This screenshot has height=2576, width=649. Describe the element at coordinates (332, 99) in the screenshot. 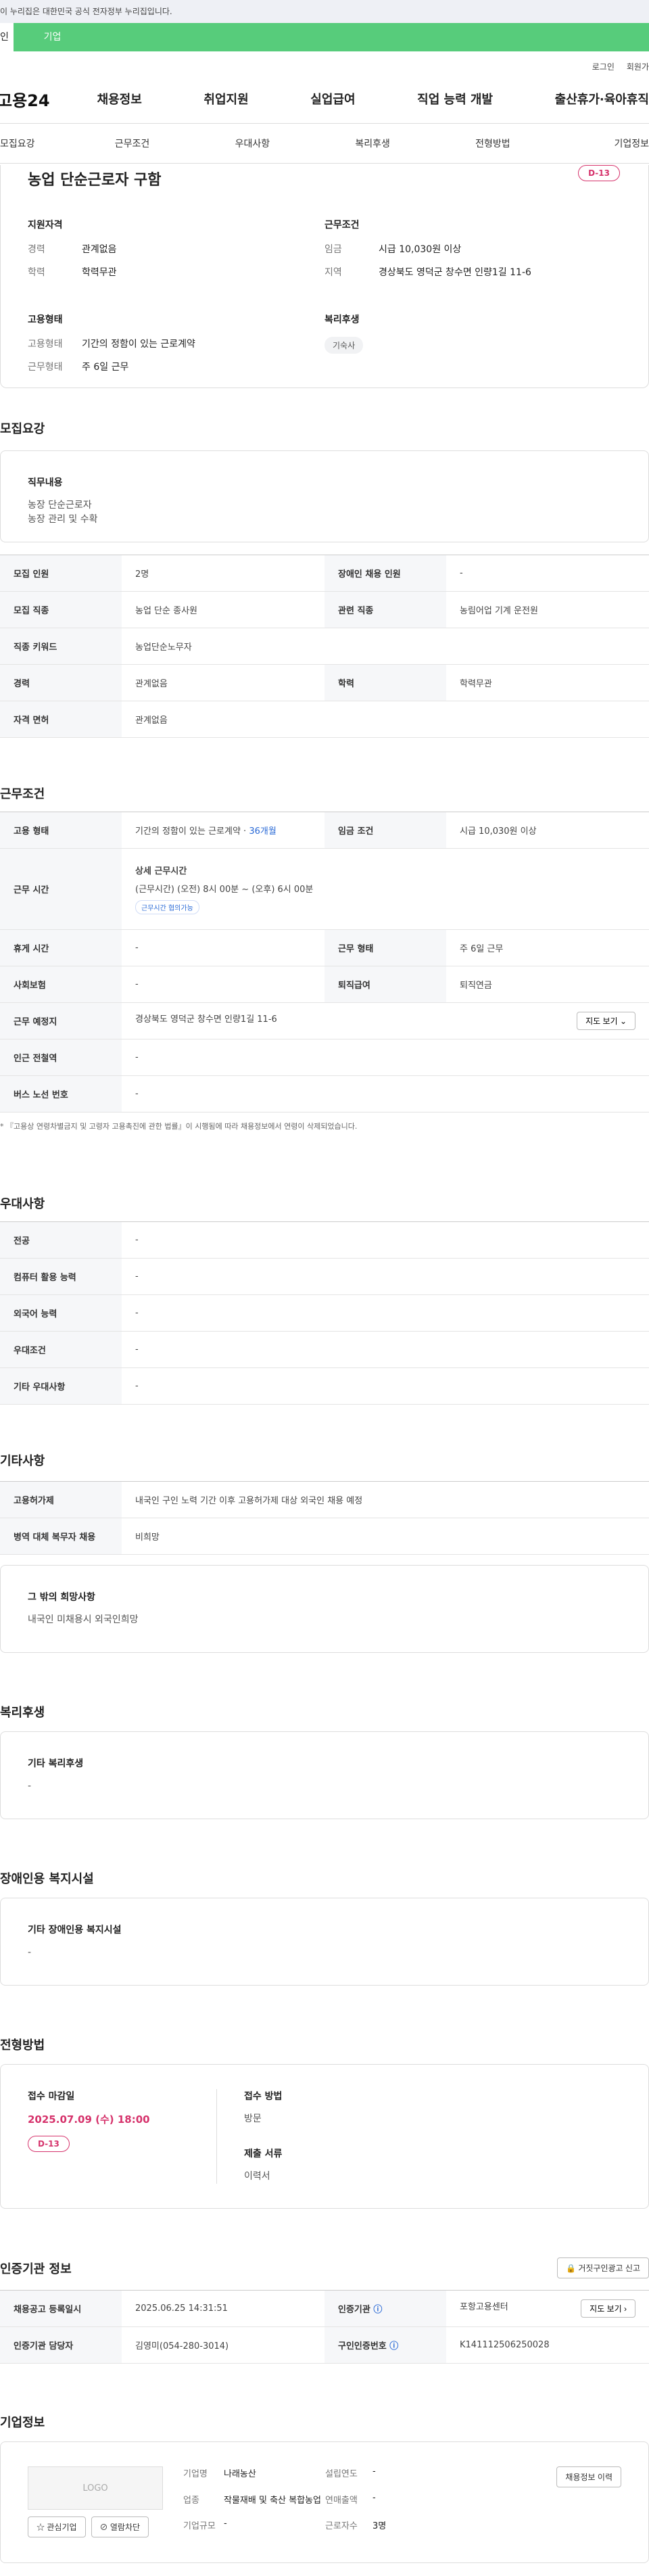

I see `gnb-unemployment: 실업급여` at that location.